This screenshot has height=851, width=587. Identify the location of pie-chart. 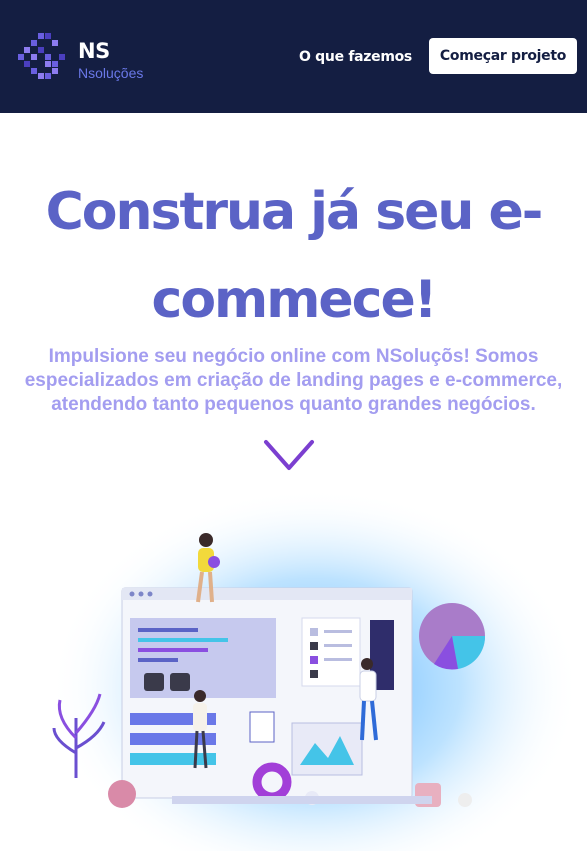
(452, 636).